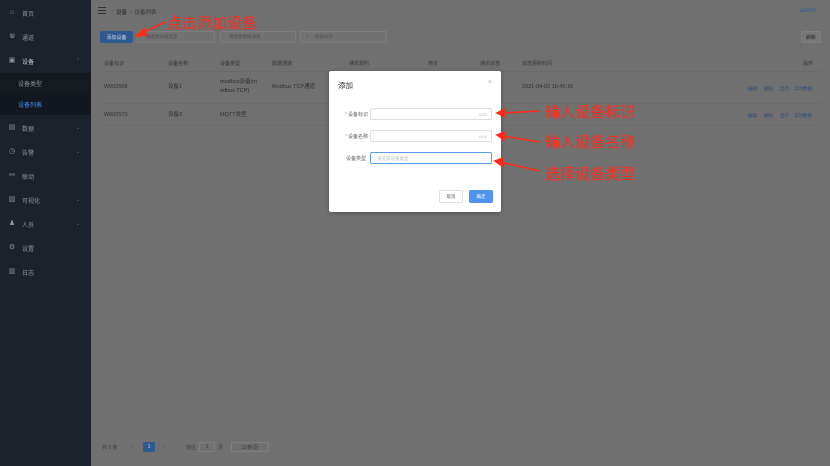  What do you see at coordinates (116, 115) in the screenshot?
I see `cell-device-id: W002570` at bounding box center [116, 115].